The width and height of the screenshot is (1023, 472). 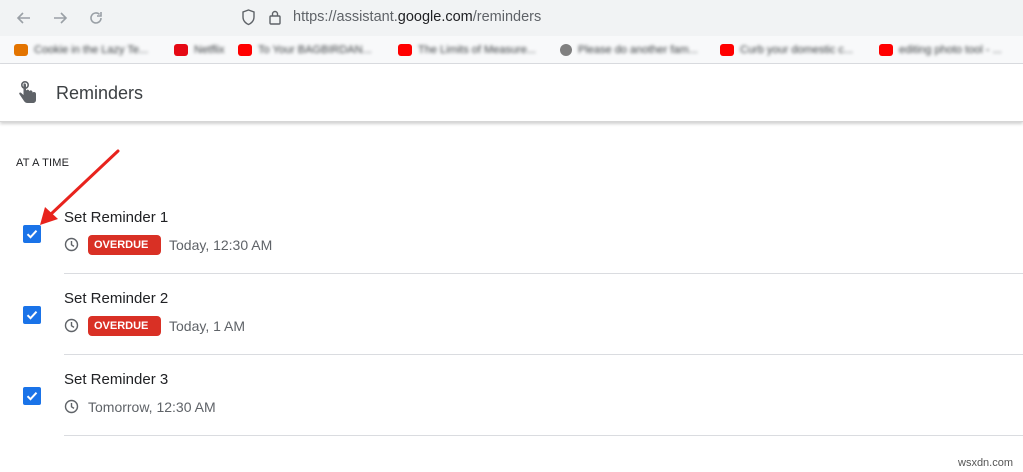 I want to click on annotation-arrow, so click(x=80, y=187).